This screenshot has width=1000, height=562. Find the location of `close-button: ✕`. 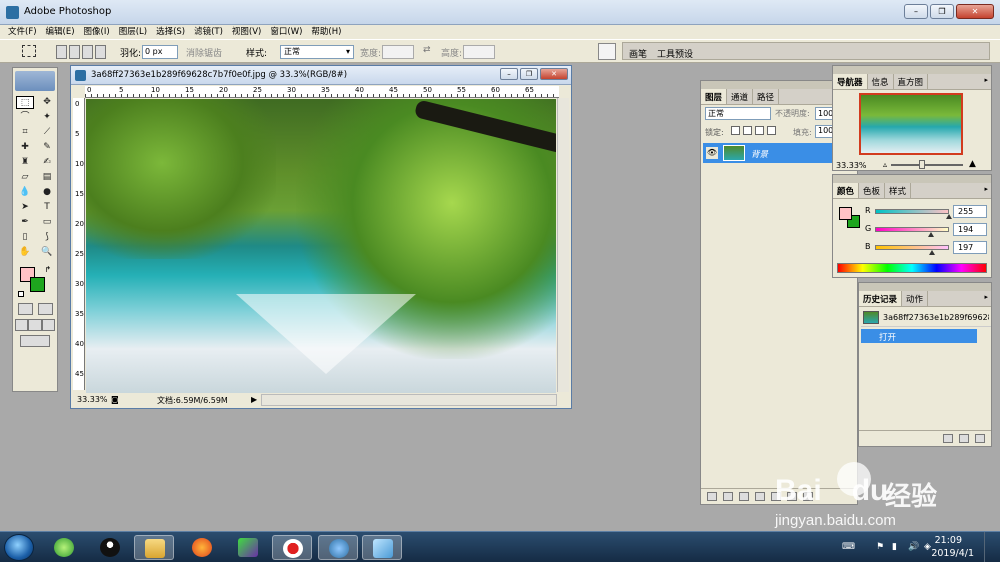

close-button: ✕ is located at coordinates (975, 11).